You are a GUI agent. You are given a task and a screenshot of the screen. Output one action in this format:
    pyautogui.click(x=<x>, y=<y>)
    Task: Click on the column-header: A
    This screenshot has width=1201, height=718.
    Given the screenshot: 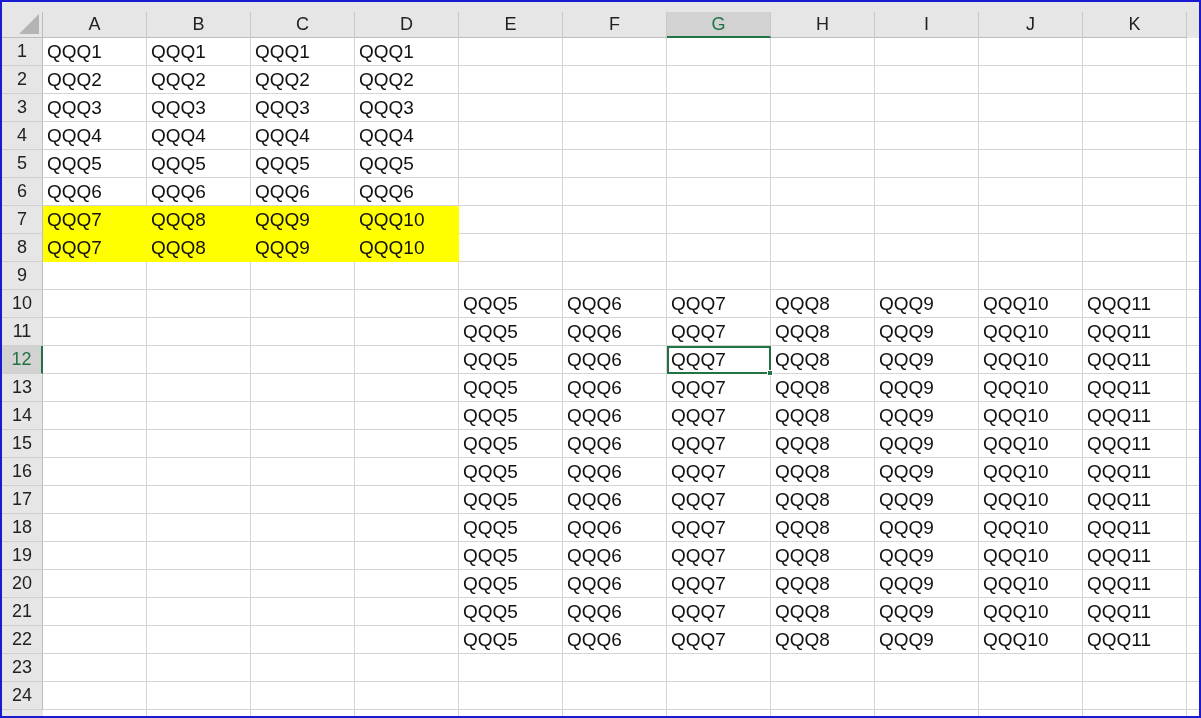 What is the action you would take?
    pyautogui.click(x=95, y=25)
    